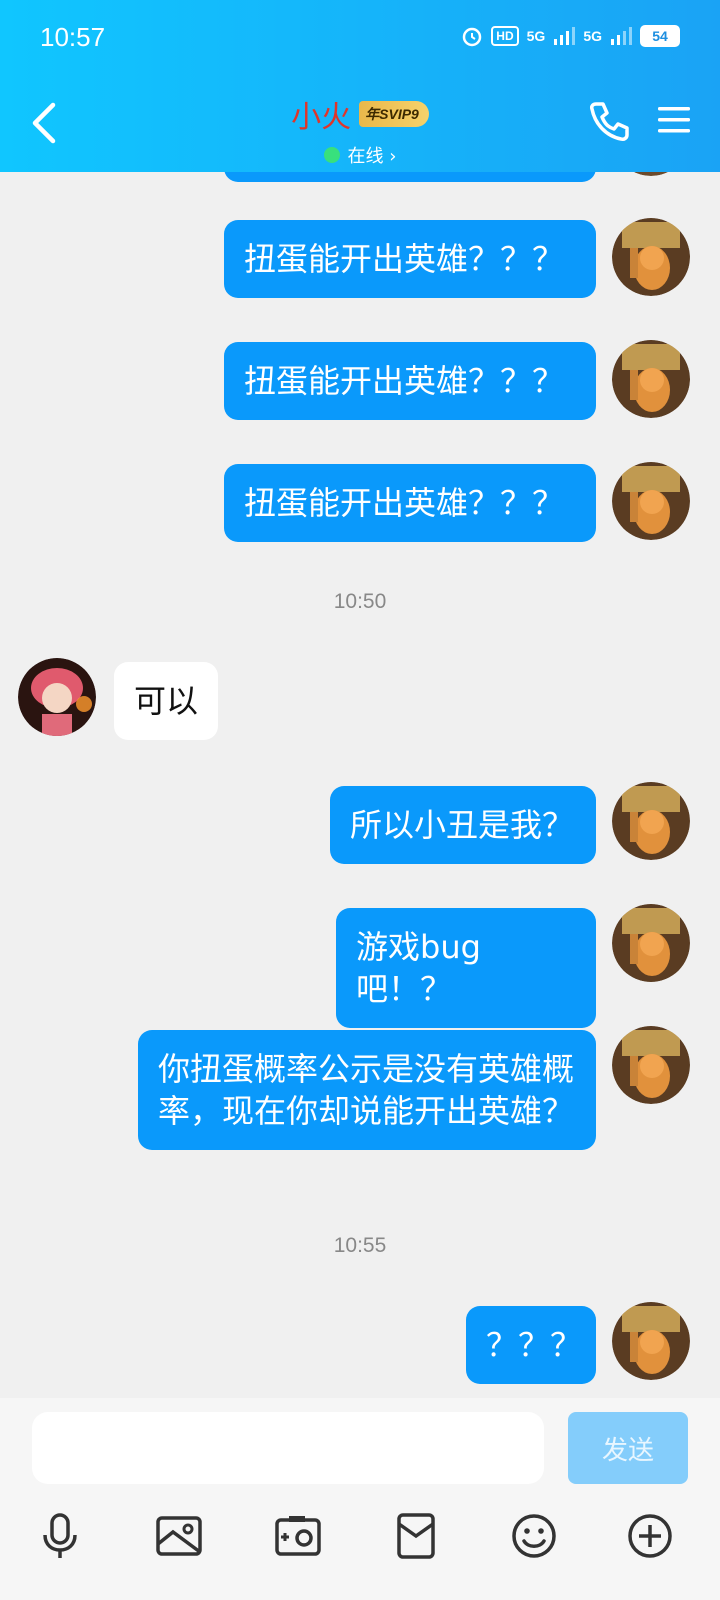  I want to click on status-icons: HD 5G 5G 54, so click(570, 36).